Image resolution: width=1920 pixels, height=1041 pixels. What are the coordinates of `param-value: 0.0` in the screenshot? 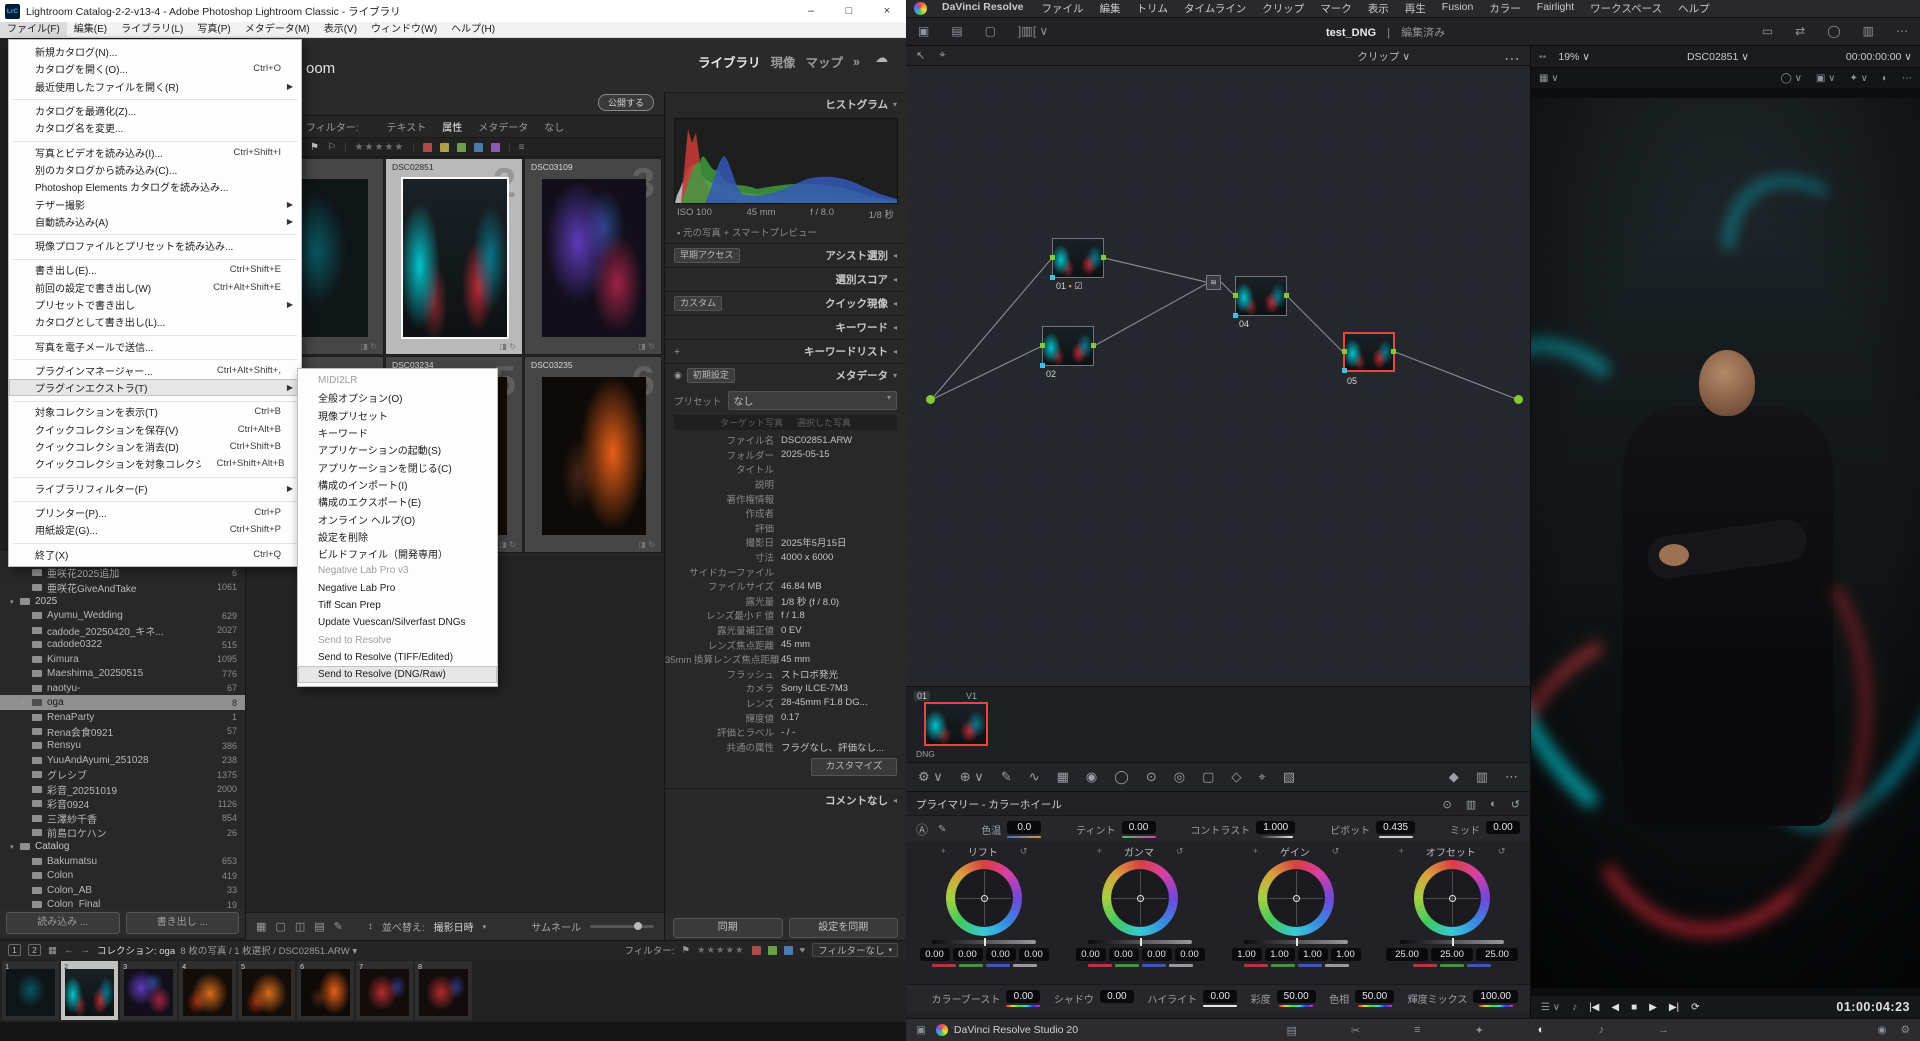 It's located at (1024, 827).